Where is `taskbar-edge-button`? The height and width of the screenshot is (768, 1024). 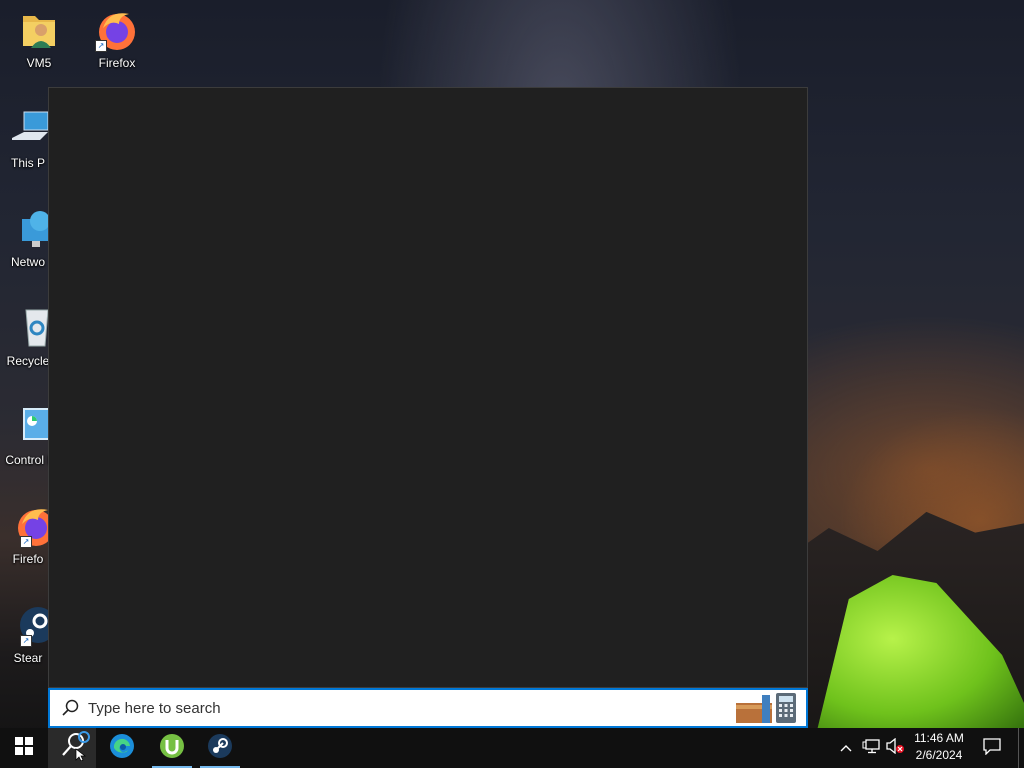
taskbar-edge-button is located at coordinates (122, 748).